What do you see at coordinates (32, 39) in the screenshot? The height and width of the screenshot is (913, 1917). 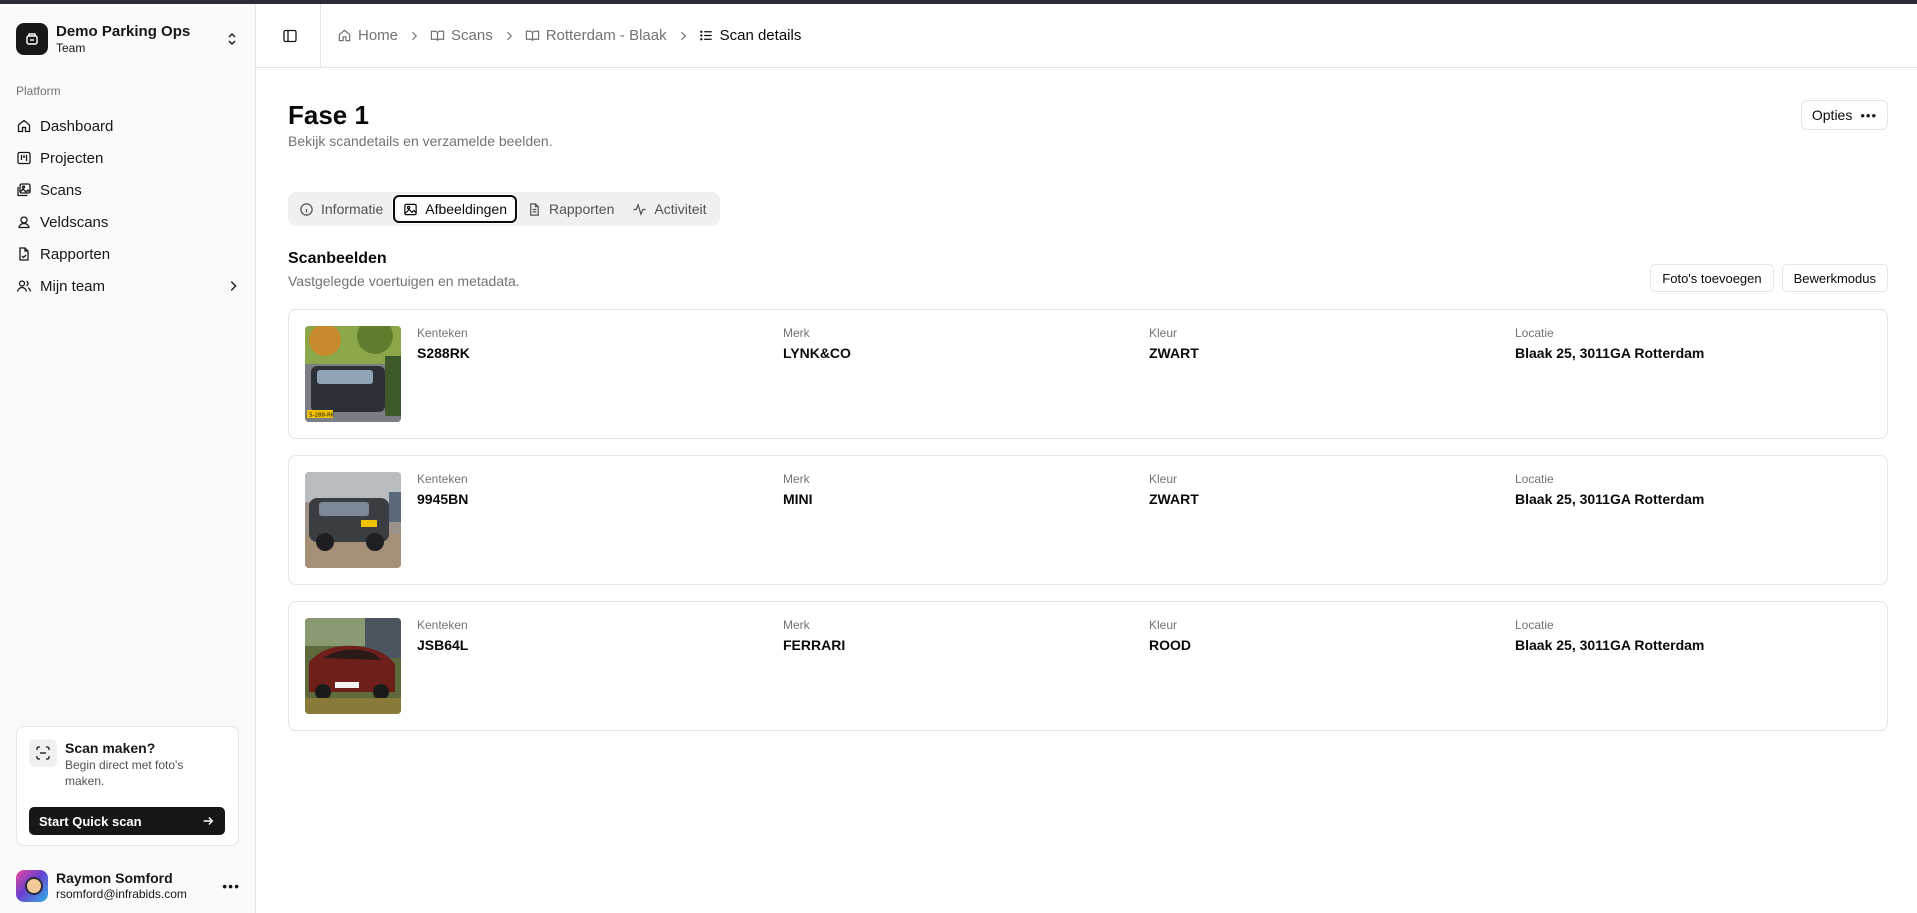 I see `team-logo-icon` at bounding box center [32, 39].